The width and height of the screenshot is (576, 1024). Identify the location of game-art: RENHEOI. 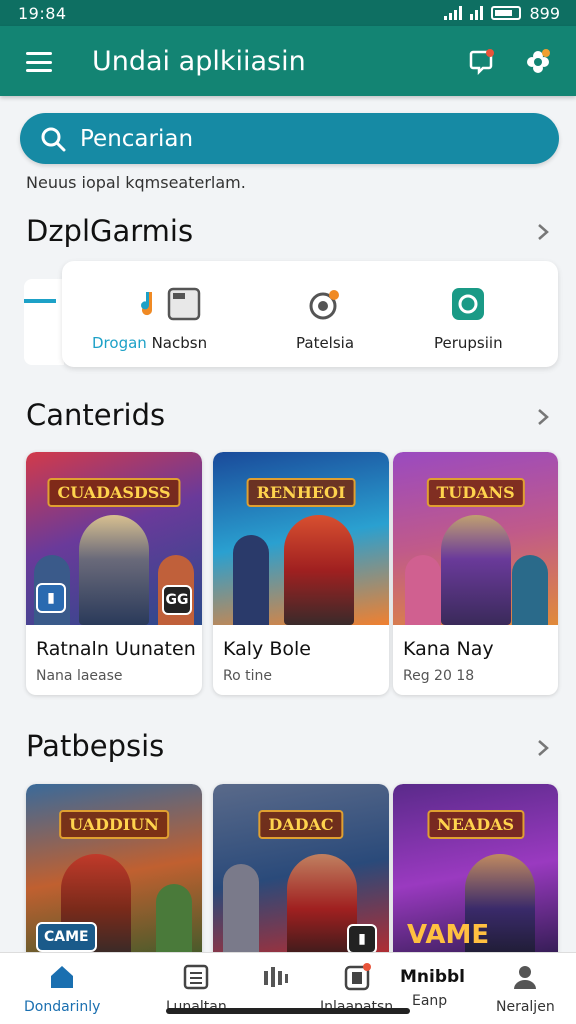
(301, 538).